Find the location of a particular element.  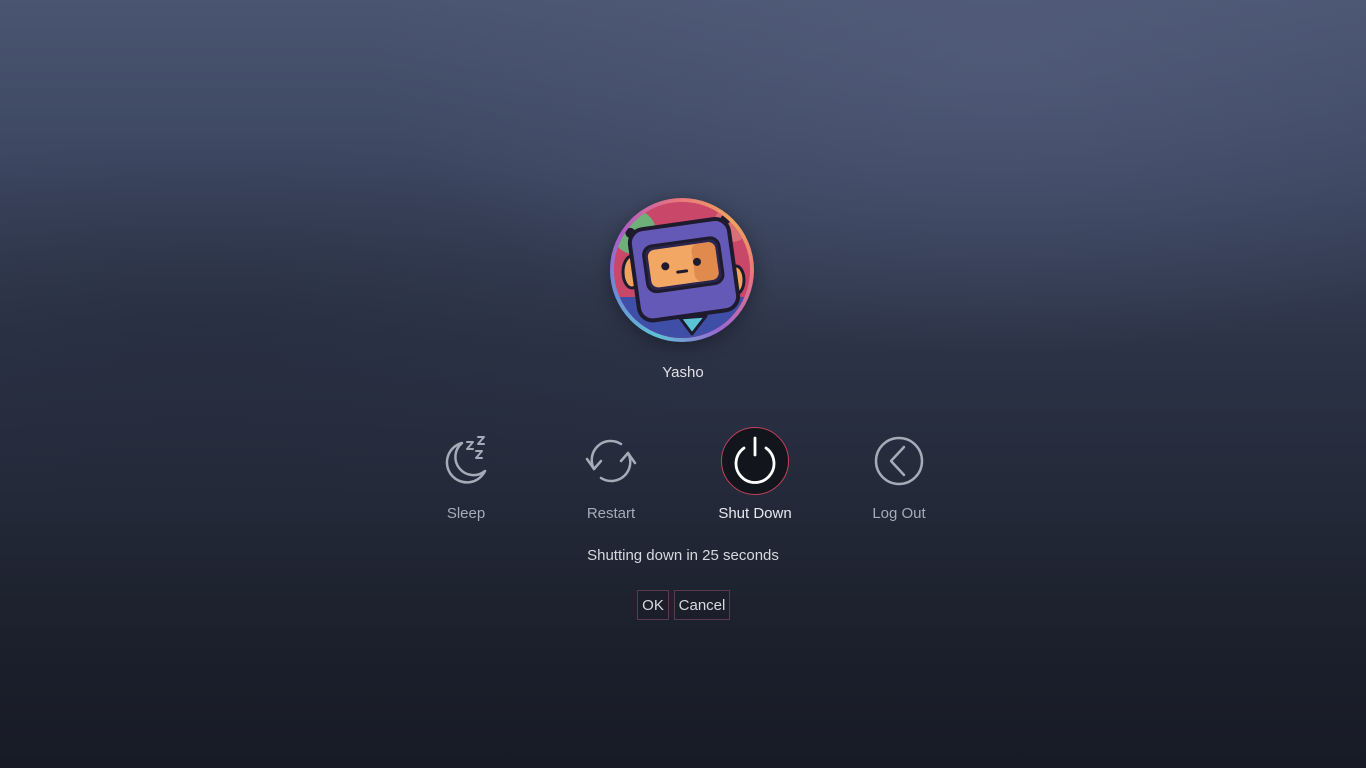

username-label: Yasho is located at coordinates (683, 372).